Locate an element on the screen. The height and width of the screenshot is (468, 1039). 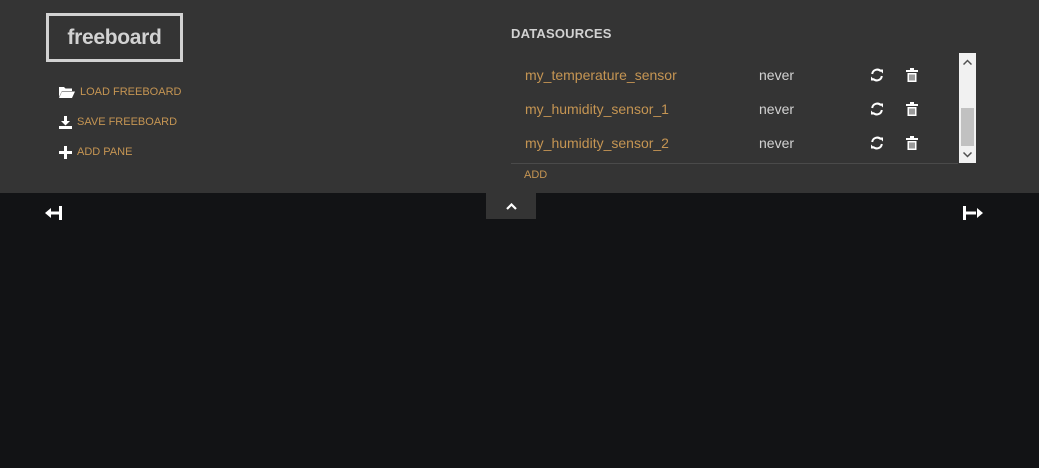
datasource-name: my_humidity_sensor_1 is located at coordinates (597, 109).